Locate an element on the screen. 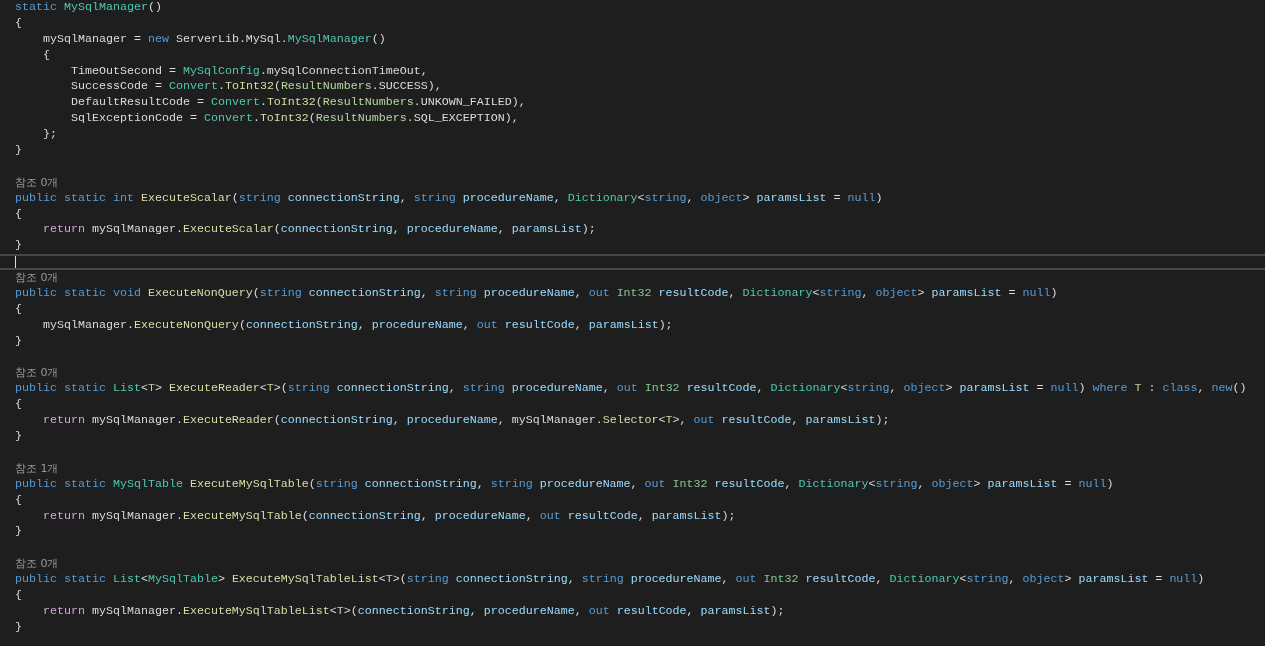  code-line: mySqlManager.ExecuteNonQuery(connectionString, procedureName, out resultCode, paramsList); is located at coordinates (358, 325).